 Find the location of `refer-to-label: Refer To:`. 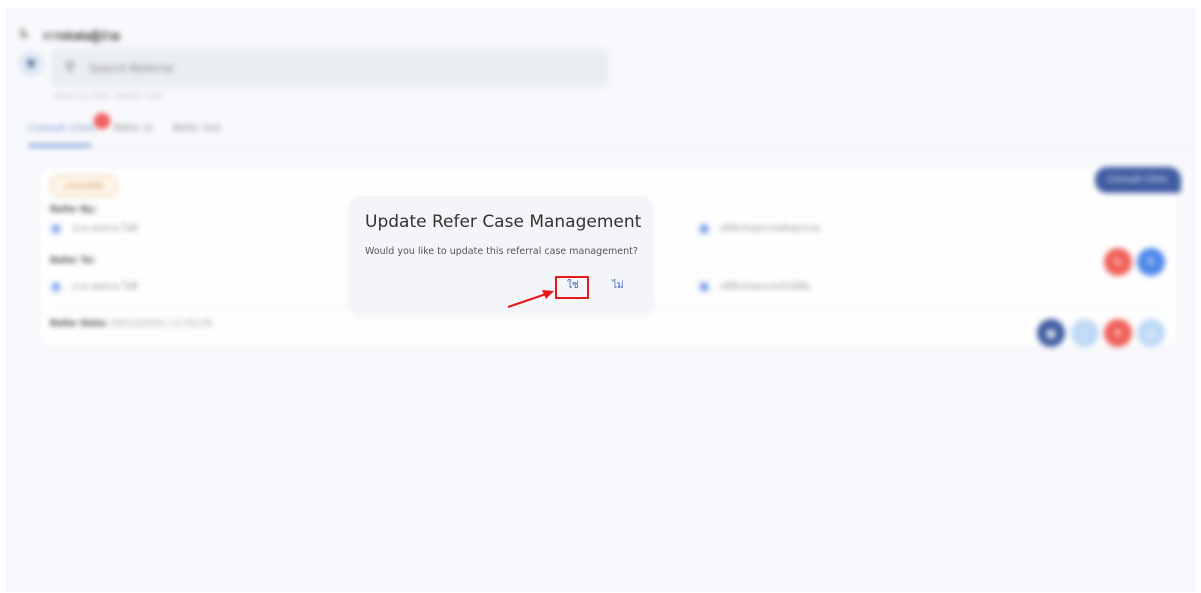

refer-to-label: Refer To: is located at coordinates (73, 261).